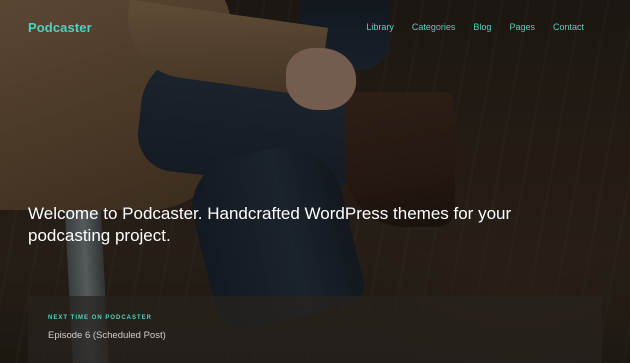  What do you see at coordinates (522, 27) in the screenshot?
I see `nav-item-pages: Pages` at bounding box center [522, 27].